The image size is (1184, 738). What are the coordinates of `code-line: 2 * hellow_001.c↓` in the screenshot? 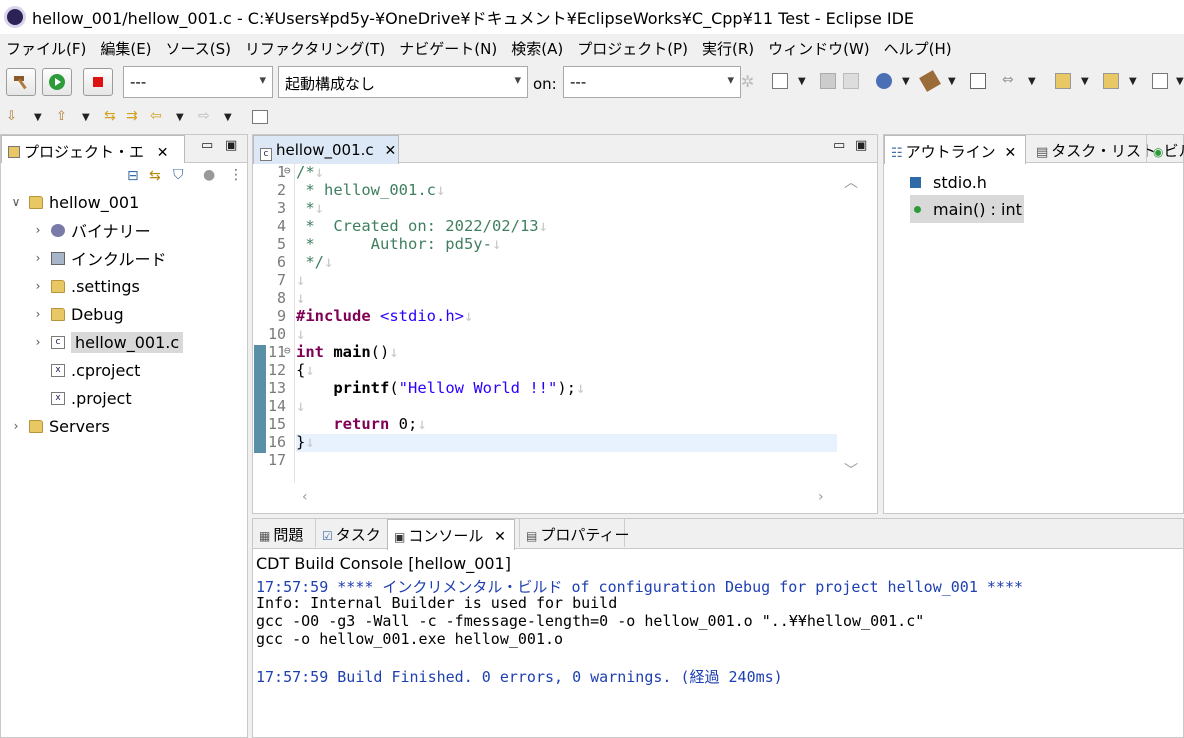 It's located at (349, 190).